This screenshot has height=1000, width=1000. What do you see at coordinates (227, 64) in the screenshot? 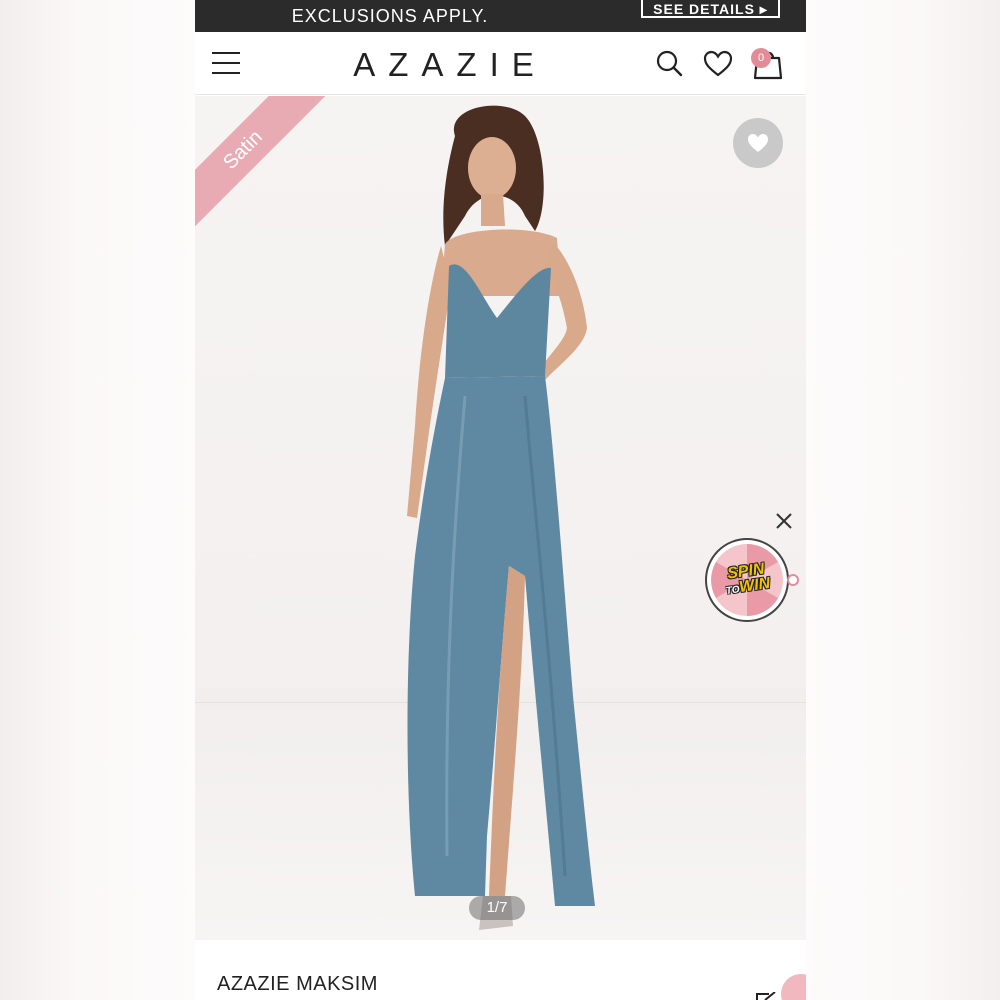
I see `menu-icon` at bounding box center [227, 64].